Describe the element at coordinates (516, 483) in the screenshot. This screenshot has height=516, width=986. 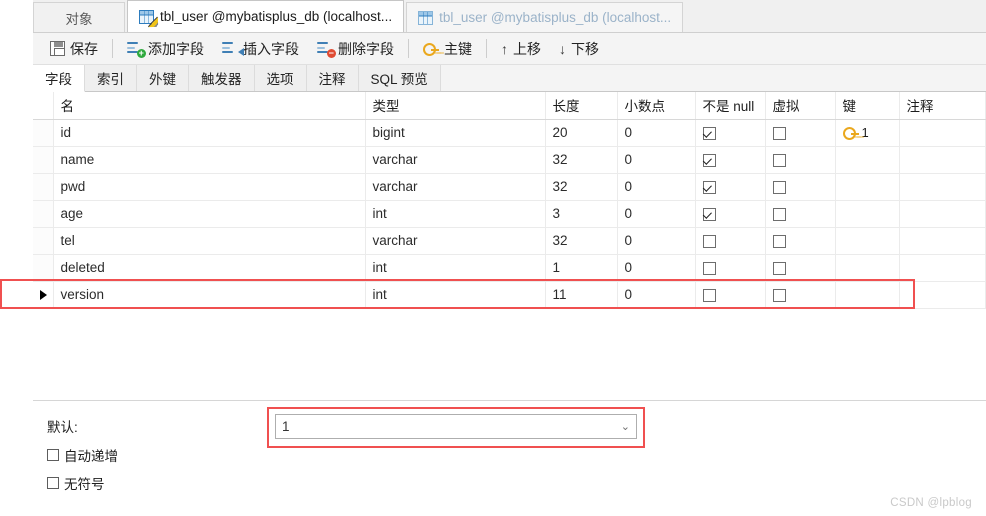
I see `unsigned-row: 无符号` at that location.